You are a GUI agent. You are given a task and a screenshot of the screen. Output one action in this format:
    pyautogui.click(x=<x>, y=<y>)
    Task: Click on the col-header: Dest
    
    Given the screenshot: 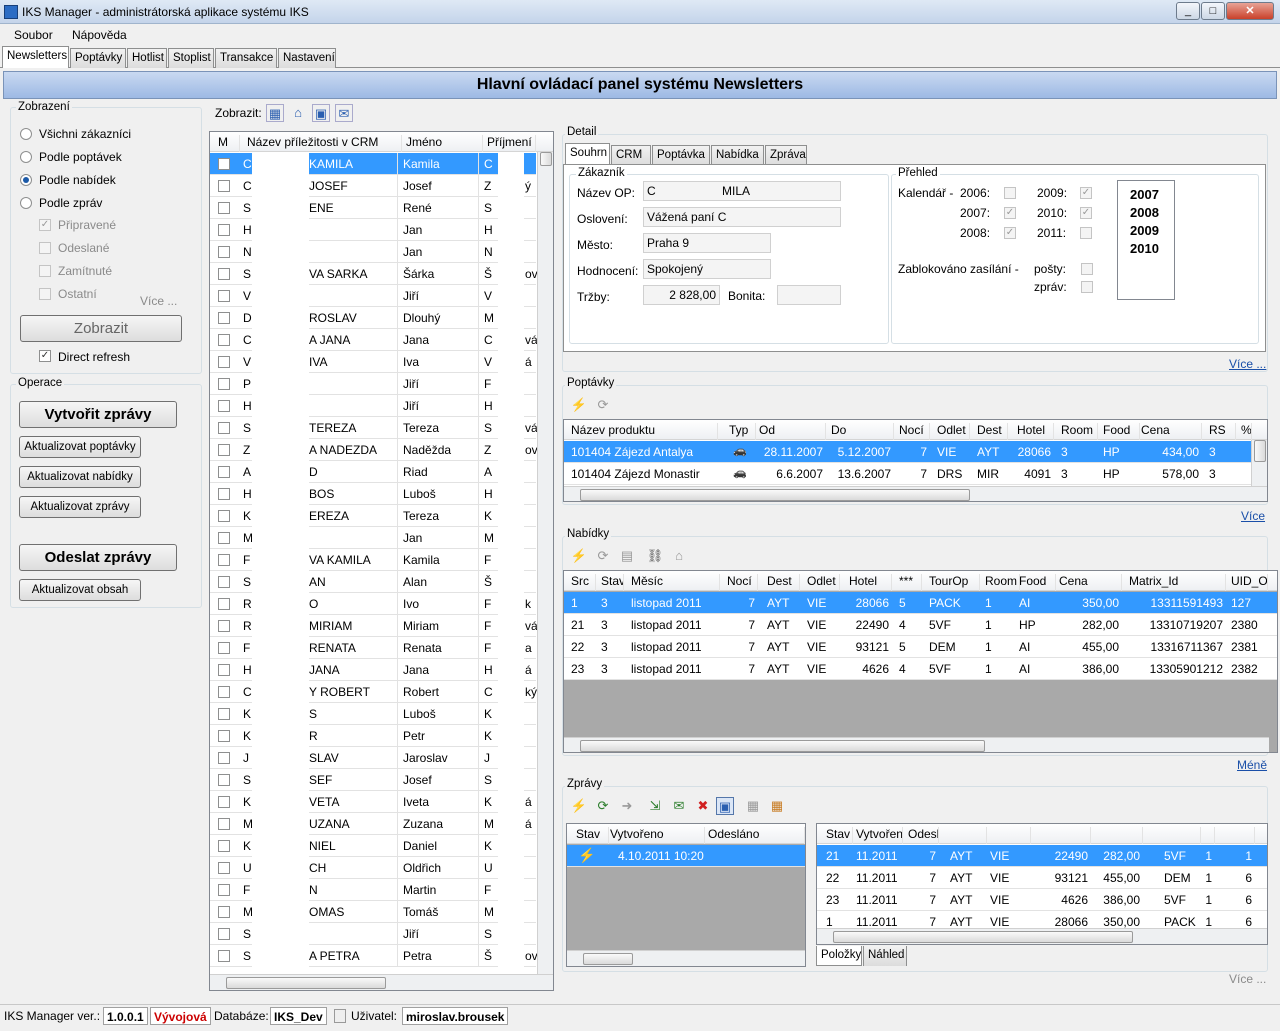 What is the action you would take?
    pyautogui.click(x=991, y=431)
    